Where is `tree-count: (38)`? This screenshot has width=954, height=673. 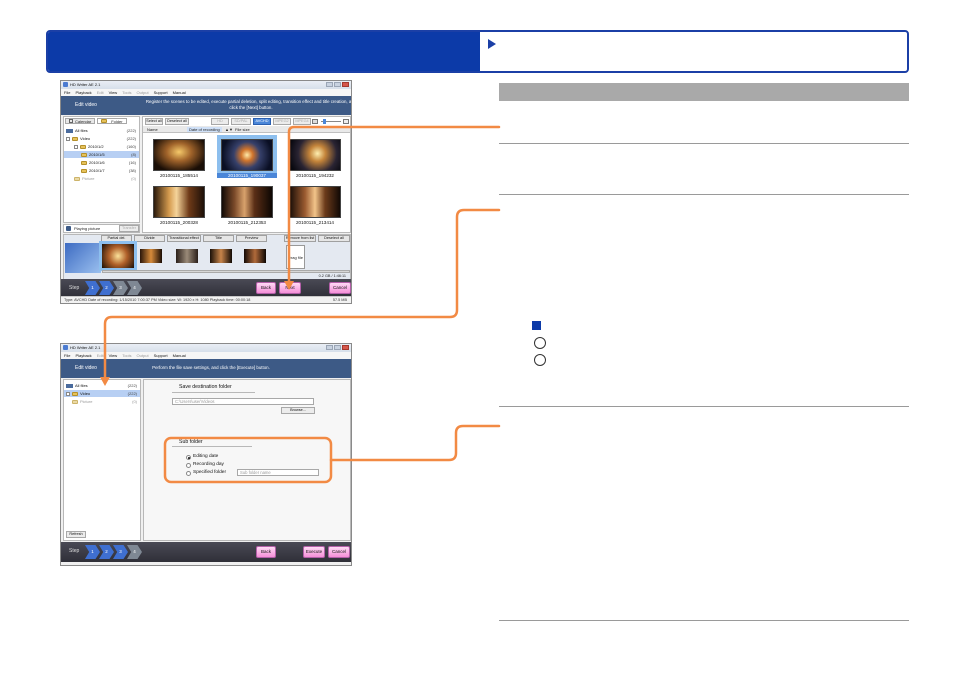 tree-count: (38) is located at coordinates (132, 170).